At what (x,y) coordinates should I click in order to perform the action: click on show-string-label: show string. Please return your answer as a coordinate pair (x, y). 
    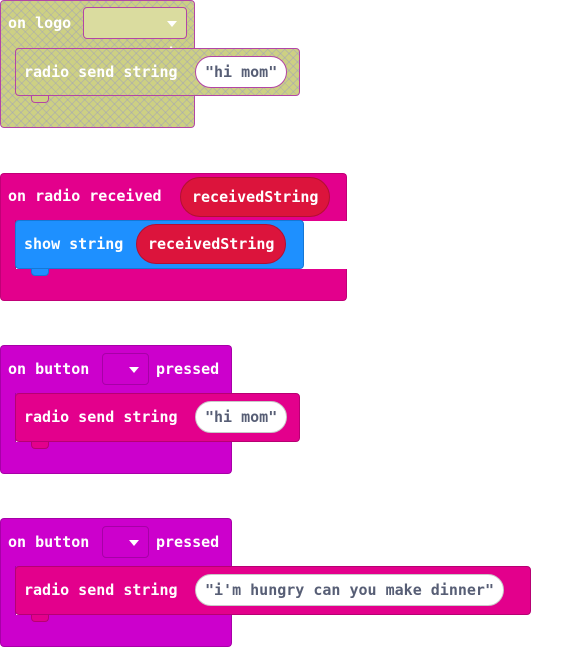
    Looking at the image, I should click on (74, 244).